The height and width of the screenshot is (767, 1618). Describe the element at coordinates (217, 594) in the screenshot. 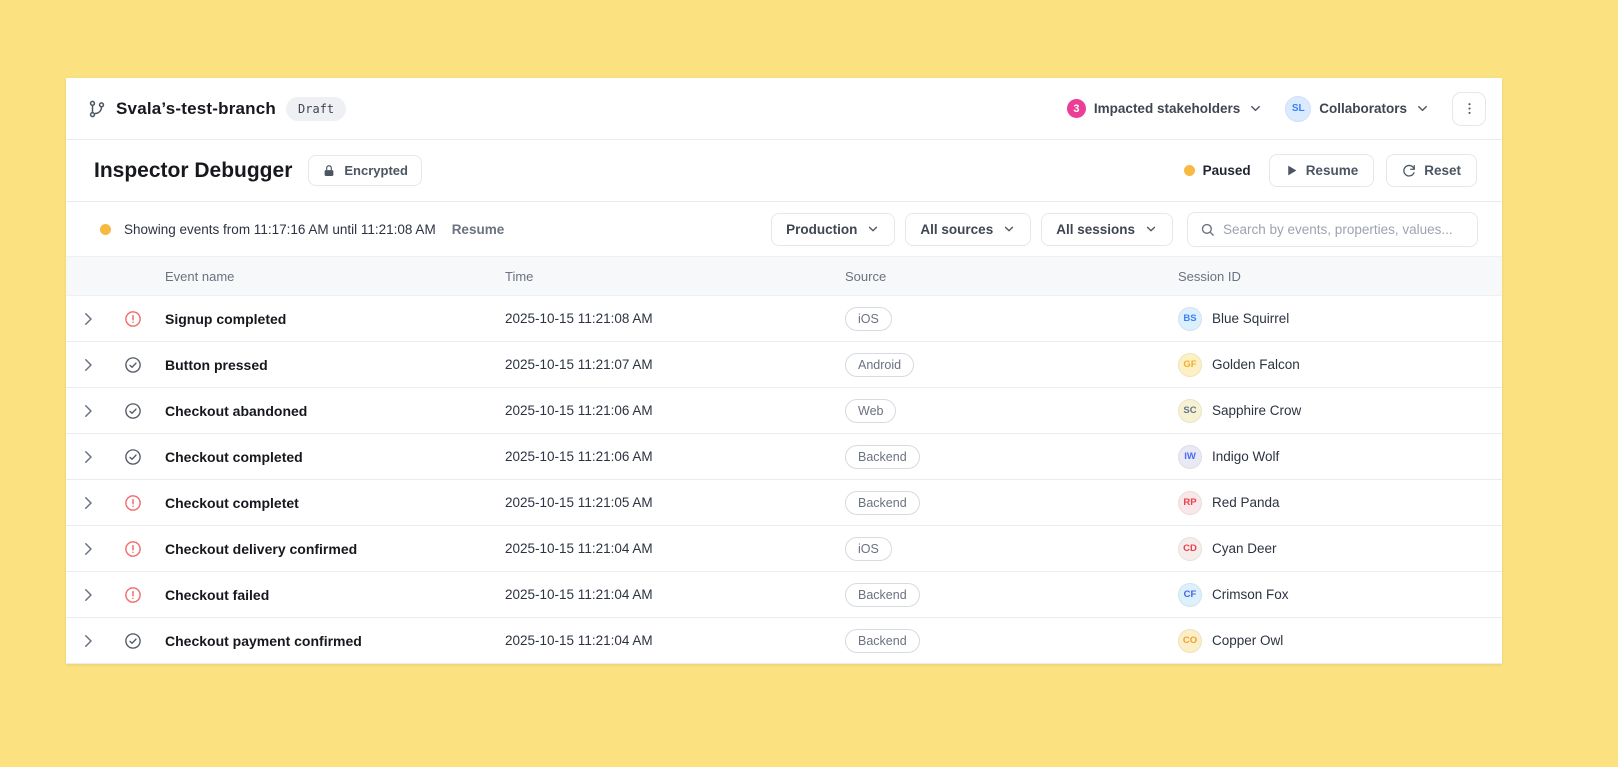

I see `event-name: Checkout failed` at that location.